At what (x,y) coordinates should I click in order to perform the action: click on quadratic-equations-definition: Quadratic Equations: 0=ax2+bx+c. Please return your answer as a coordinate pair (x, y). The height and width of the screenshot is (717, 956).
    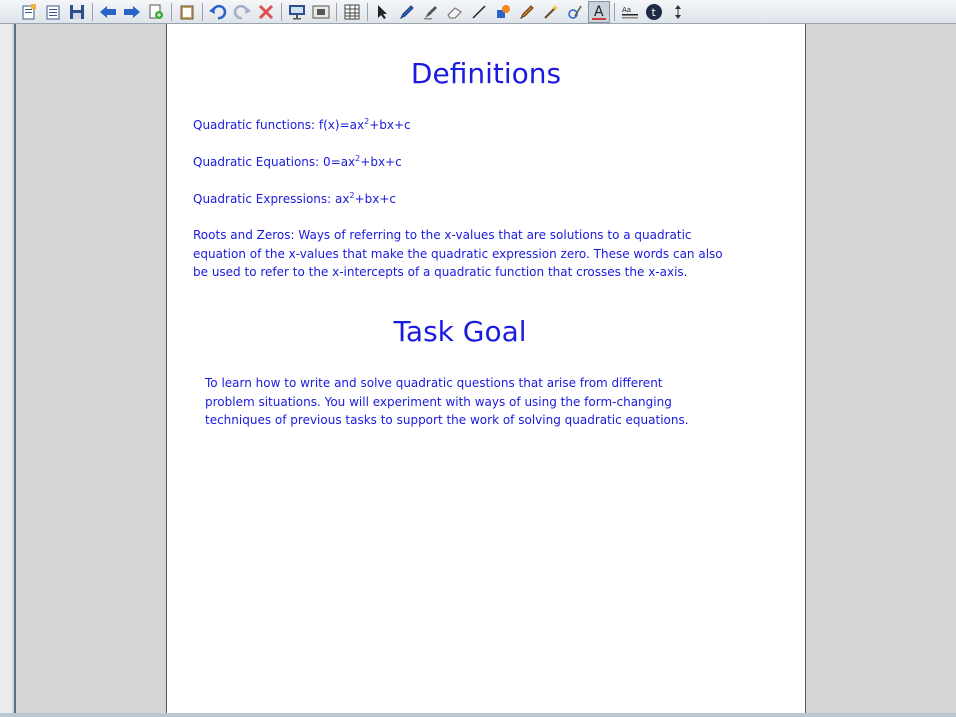
    Looking at the image, I should click on (297, 161).